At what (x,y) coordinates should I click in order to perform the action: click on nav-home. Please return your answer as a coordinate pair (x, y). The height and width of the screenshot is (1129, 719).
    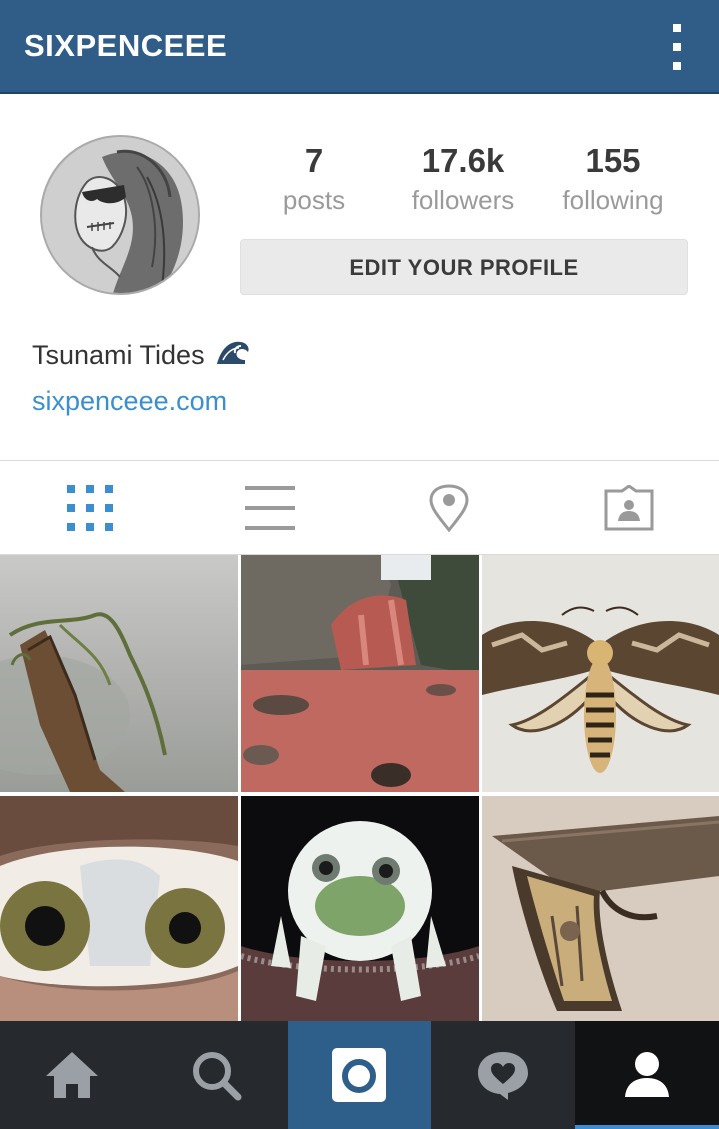
    Looking at the image, I should click on (72, 1075).